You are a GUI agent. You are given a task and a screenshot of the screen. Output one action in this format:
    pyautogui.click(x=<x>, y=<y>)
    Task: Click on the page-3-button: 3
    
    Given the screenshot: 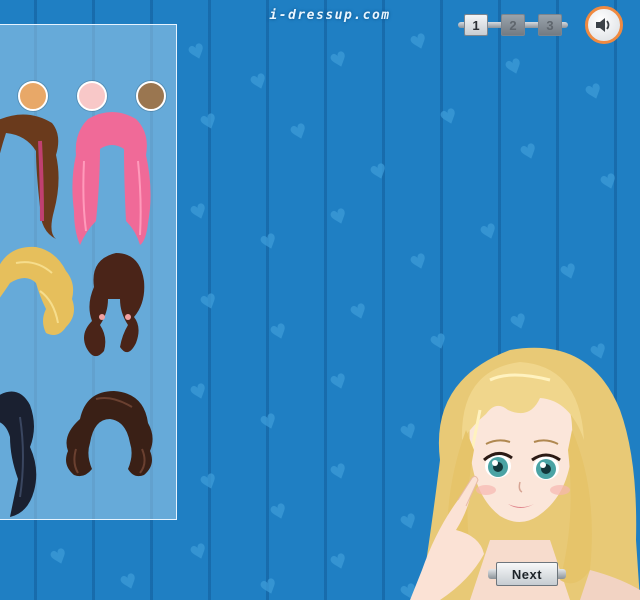 What is the action you would take?
    pyautogui.click(x=550, y=25)
    